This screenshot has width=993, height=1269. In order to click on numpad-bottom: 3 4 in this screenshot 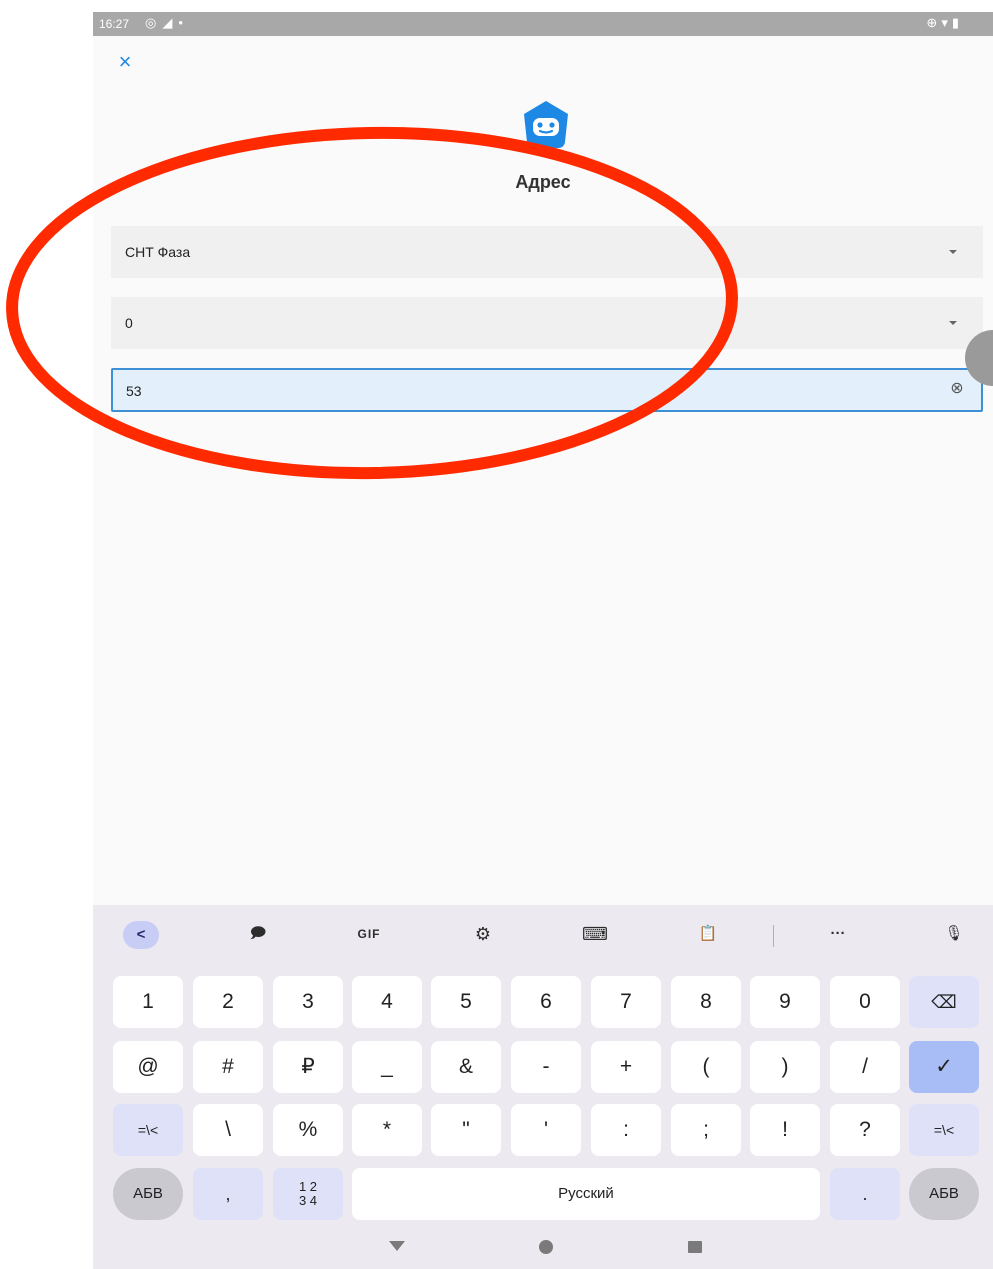, I will do `click(308, 1200)`.